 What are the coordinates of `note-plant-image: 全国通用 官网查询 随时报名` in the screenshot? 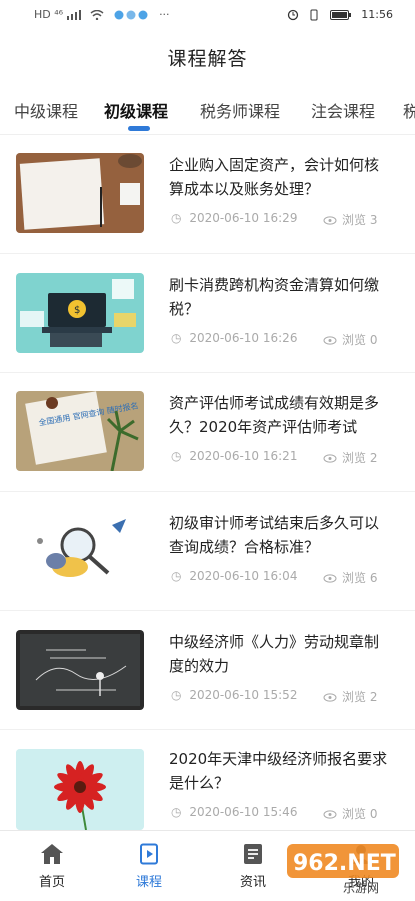 It's located at (80, 431).